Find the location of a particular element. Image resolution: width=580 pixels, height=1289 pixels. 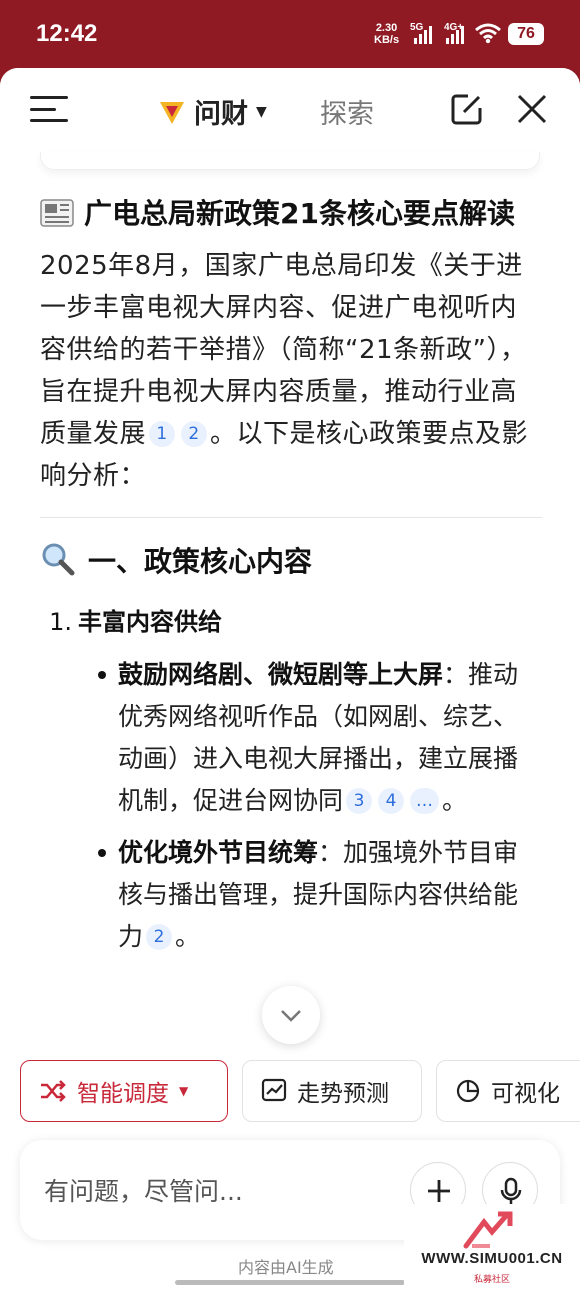

list-number: 1. is located at coordinates (60, 622).